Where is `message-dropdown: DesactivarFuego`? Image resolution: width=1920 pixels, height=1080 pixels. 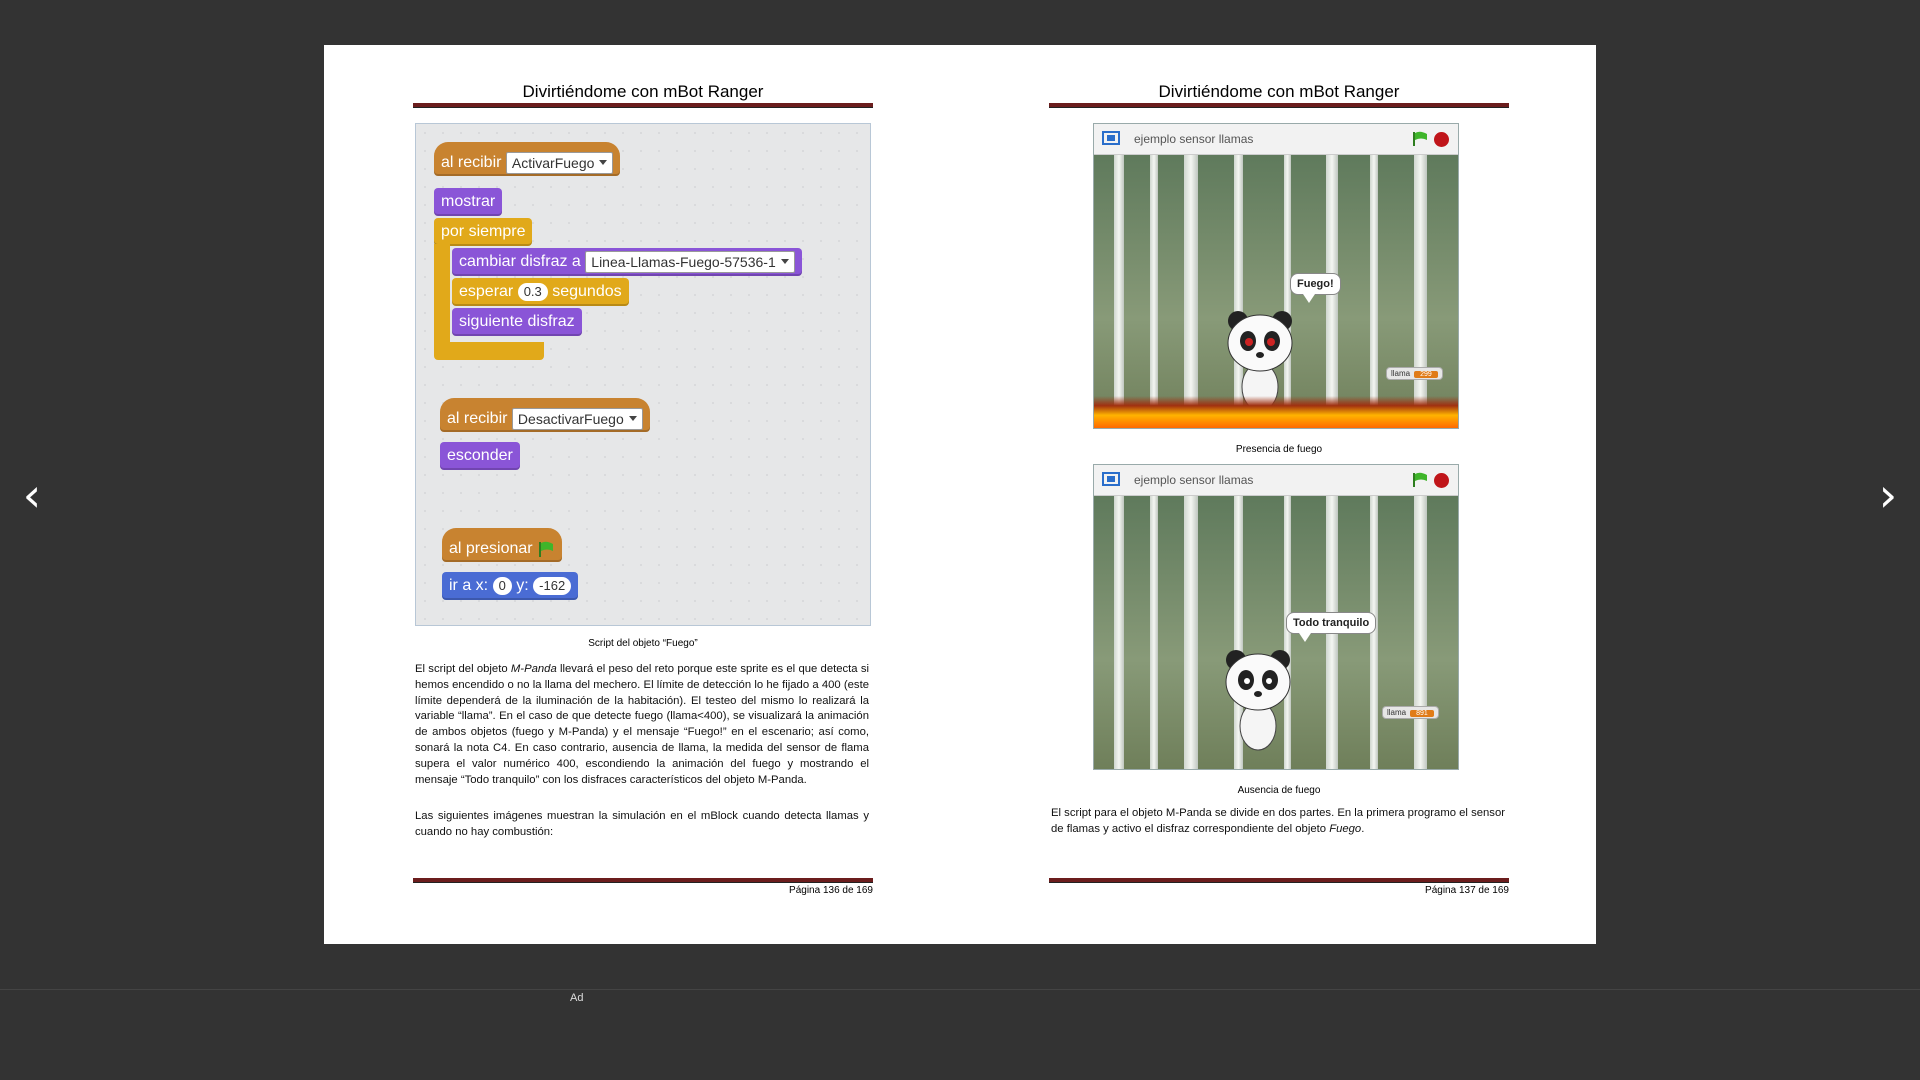 message-dropdown: DesactivarFuego is located at coordinates (577, 418).